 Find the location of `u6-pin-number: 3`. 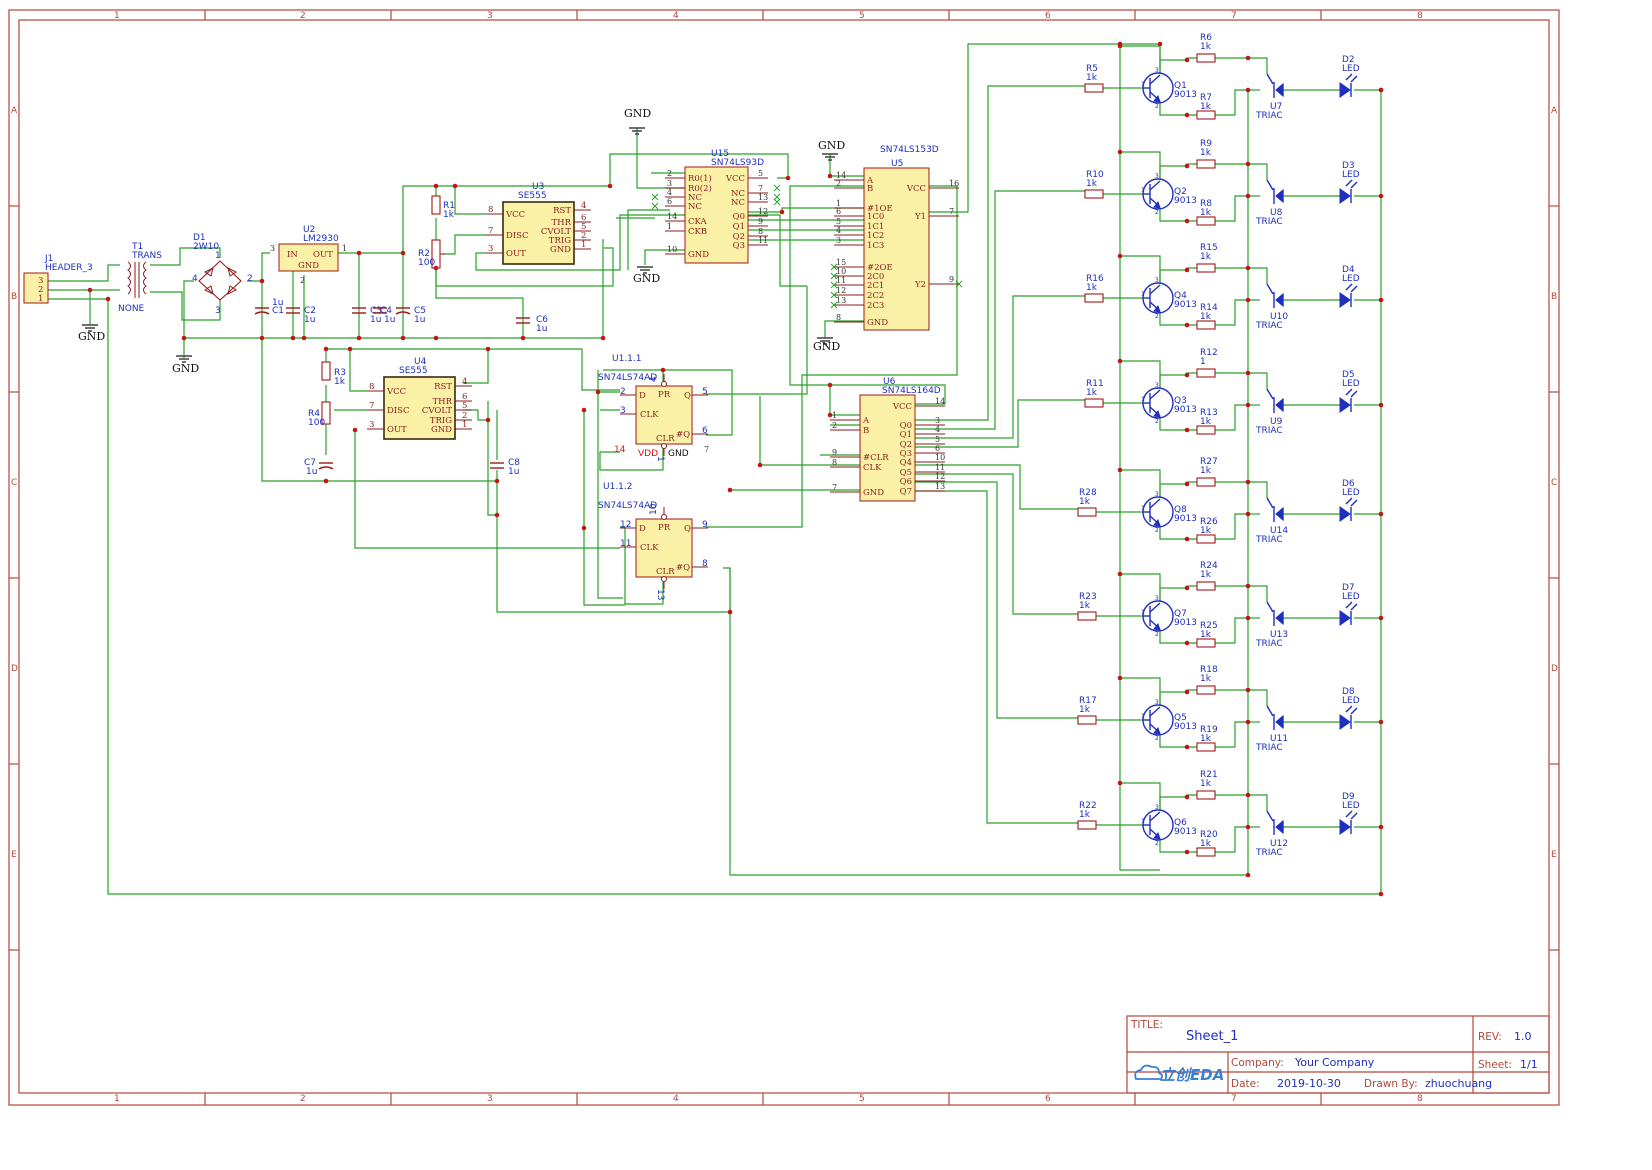

u6-pin-number: 3 is located at coordinates (937, 420).